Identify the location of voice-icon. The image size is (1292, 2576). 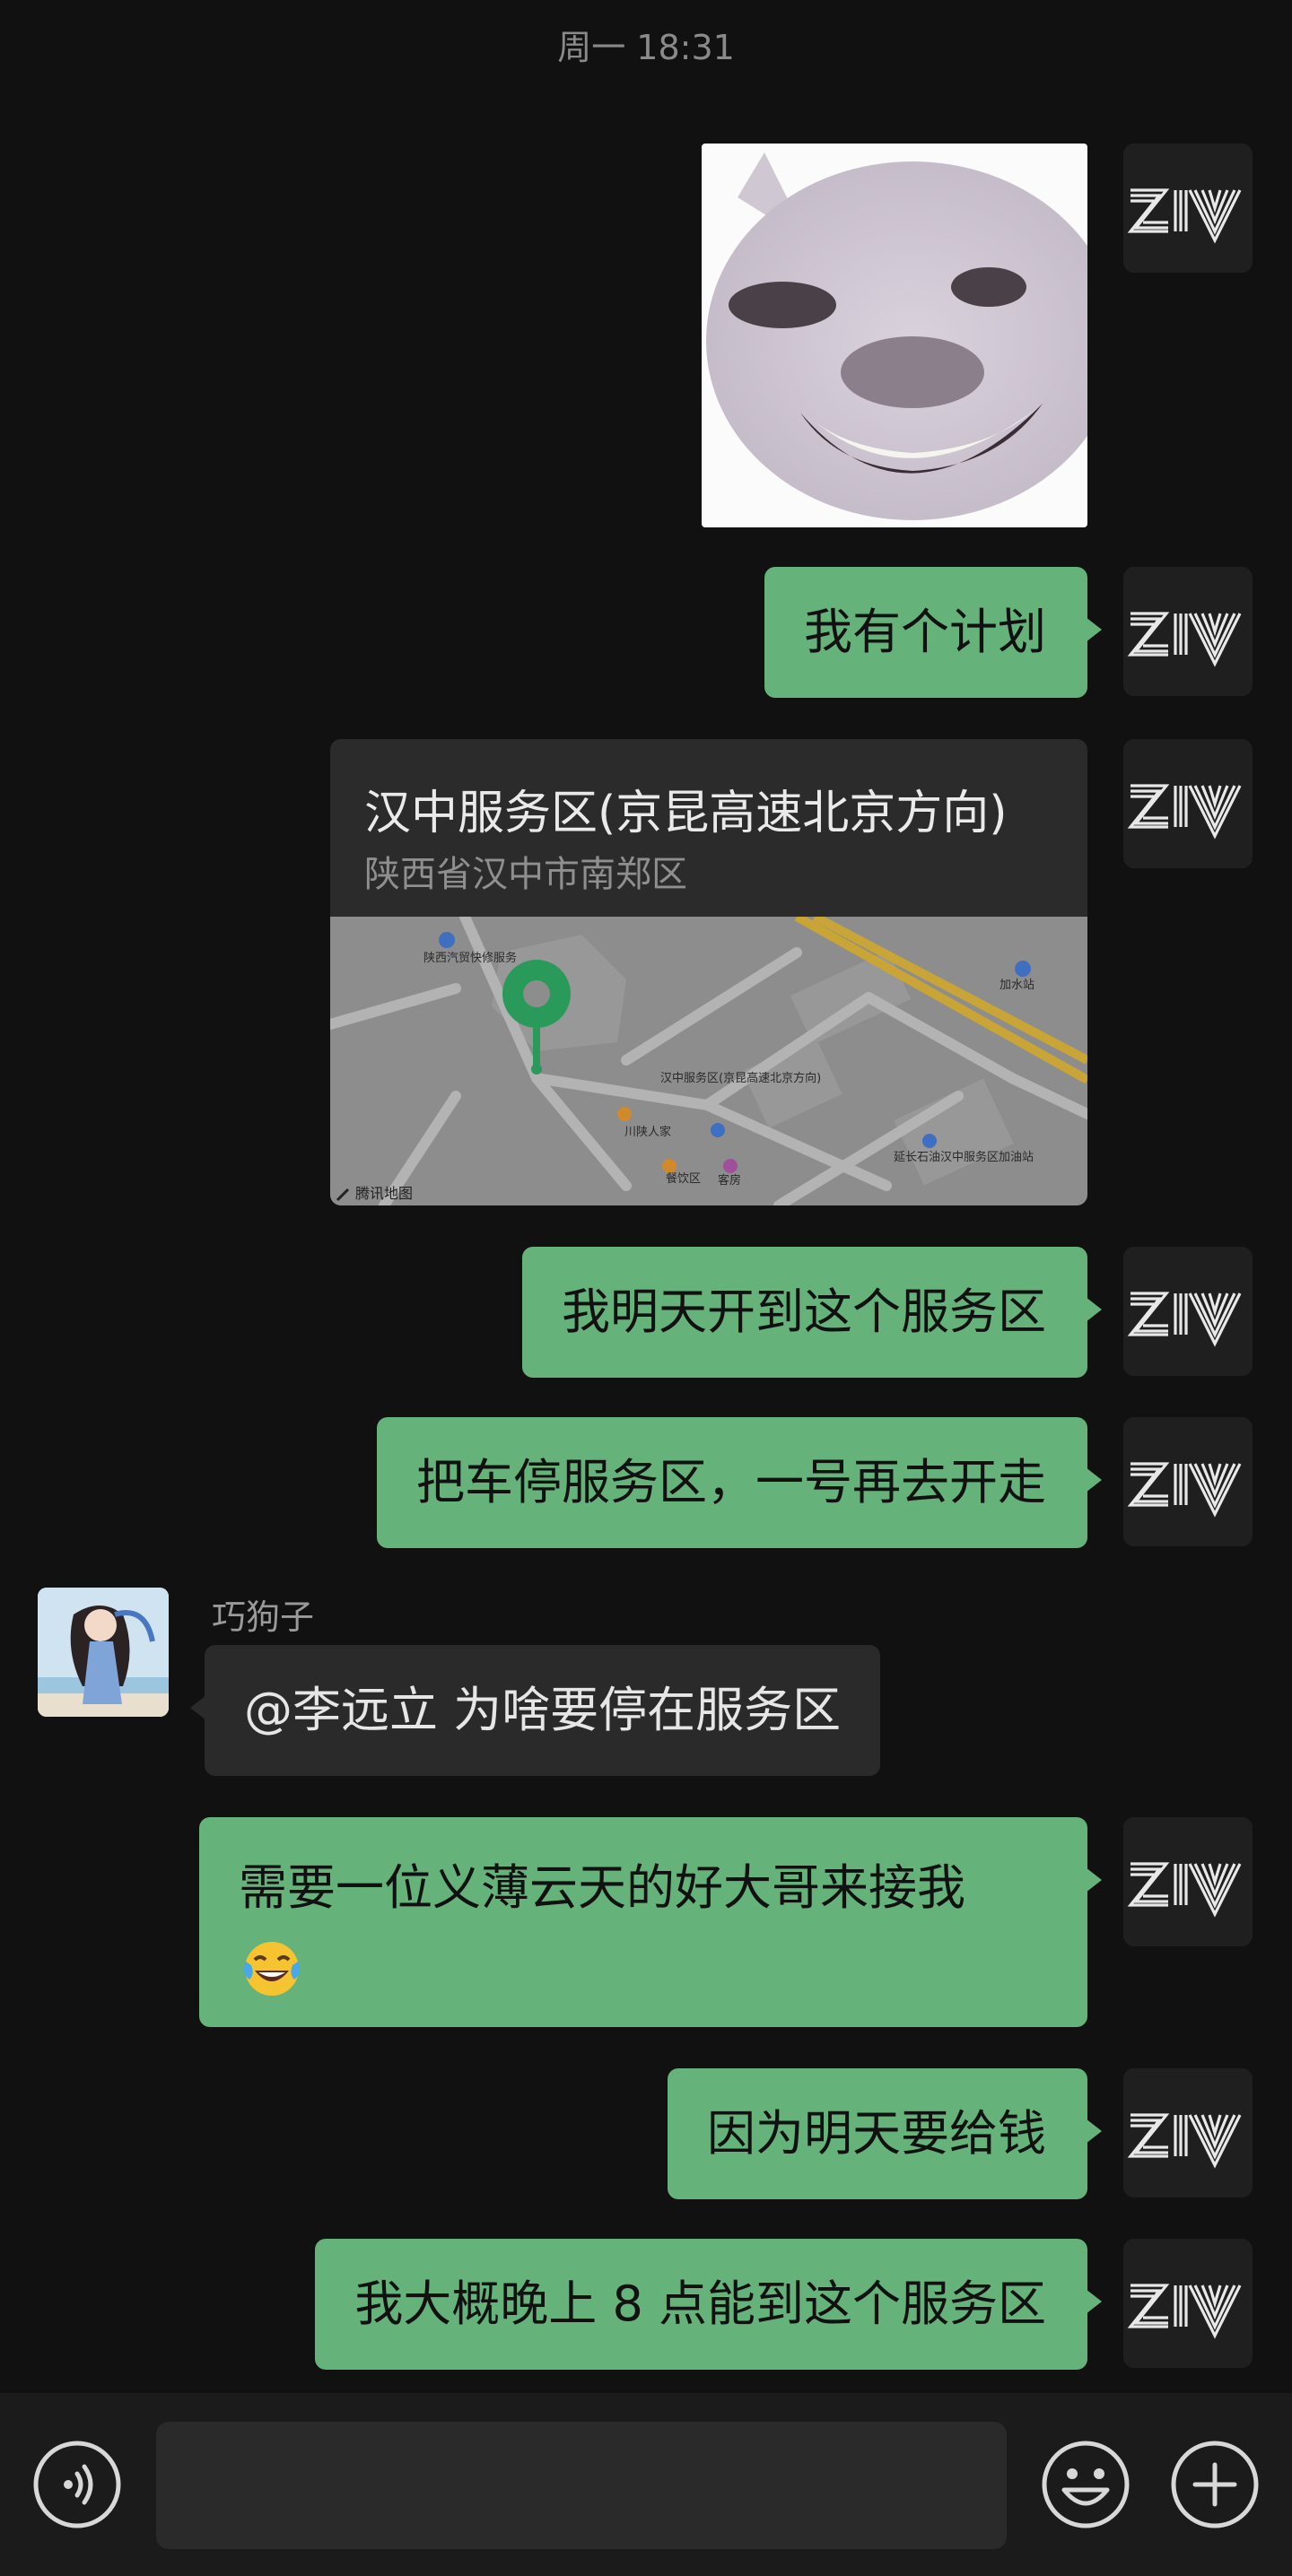
(77, 2484).